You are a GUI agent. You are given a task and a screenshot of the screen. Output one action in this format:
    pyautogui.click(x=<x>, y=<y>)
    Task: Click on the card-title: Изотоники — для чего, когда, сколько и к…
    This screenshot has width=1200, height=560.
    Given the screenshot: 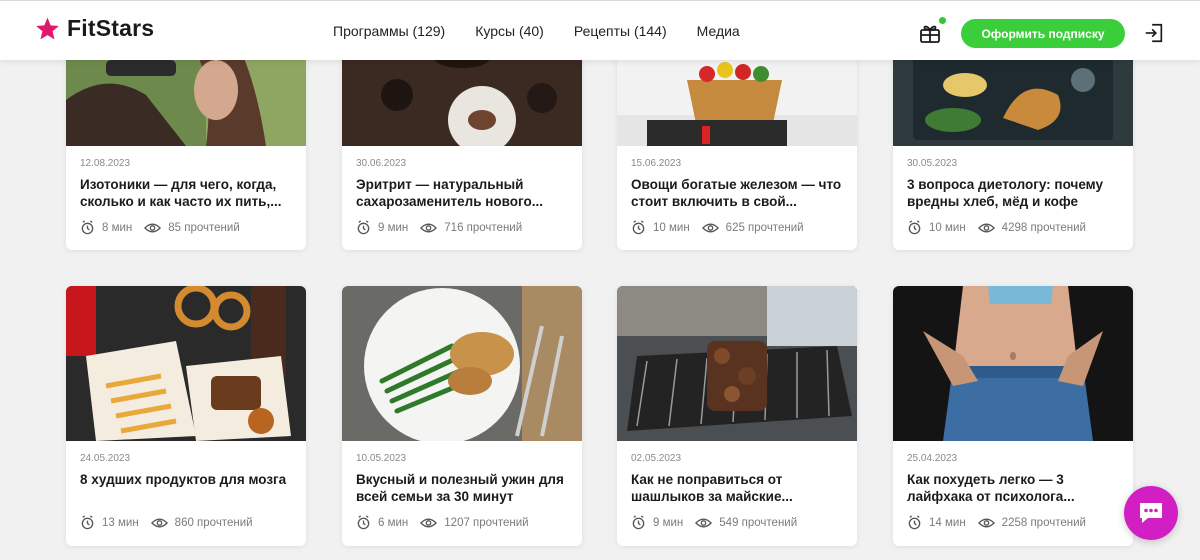 What is the action you would take?
    pyautogui.click(x=181, y=193)
    